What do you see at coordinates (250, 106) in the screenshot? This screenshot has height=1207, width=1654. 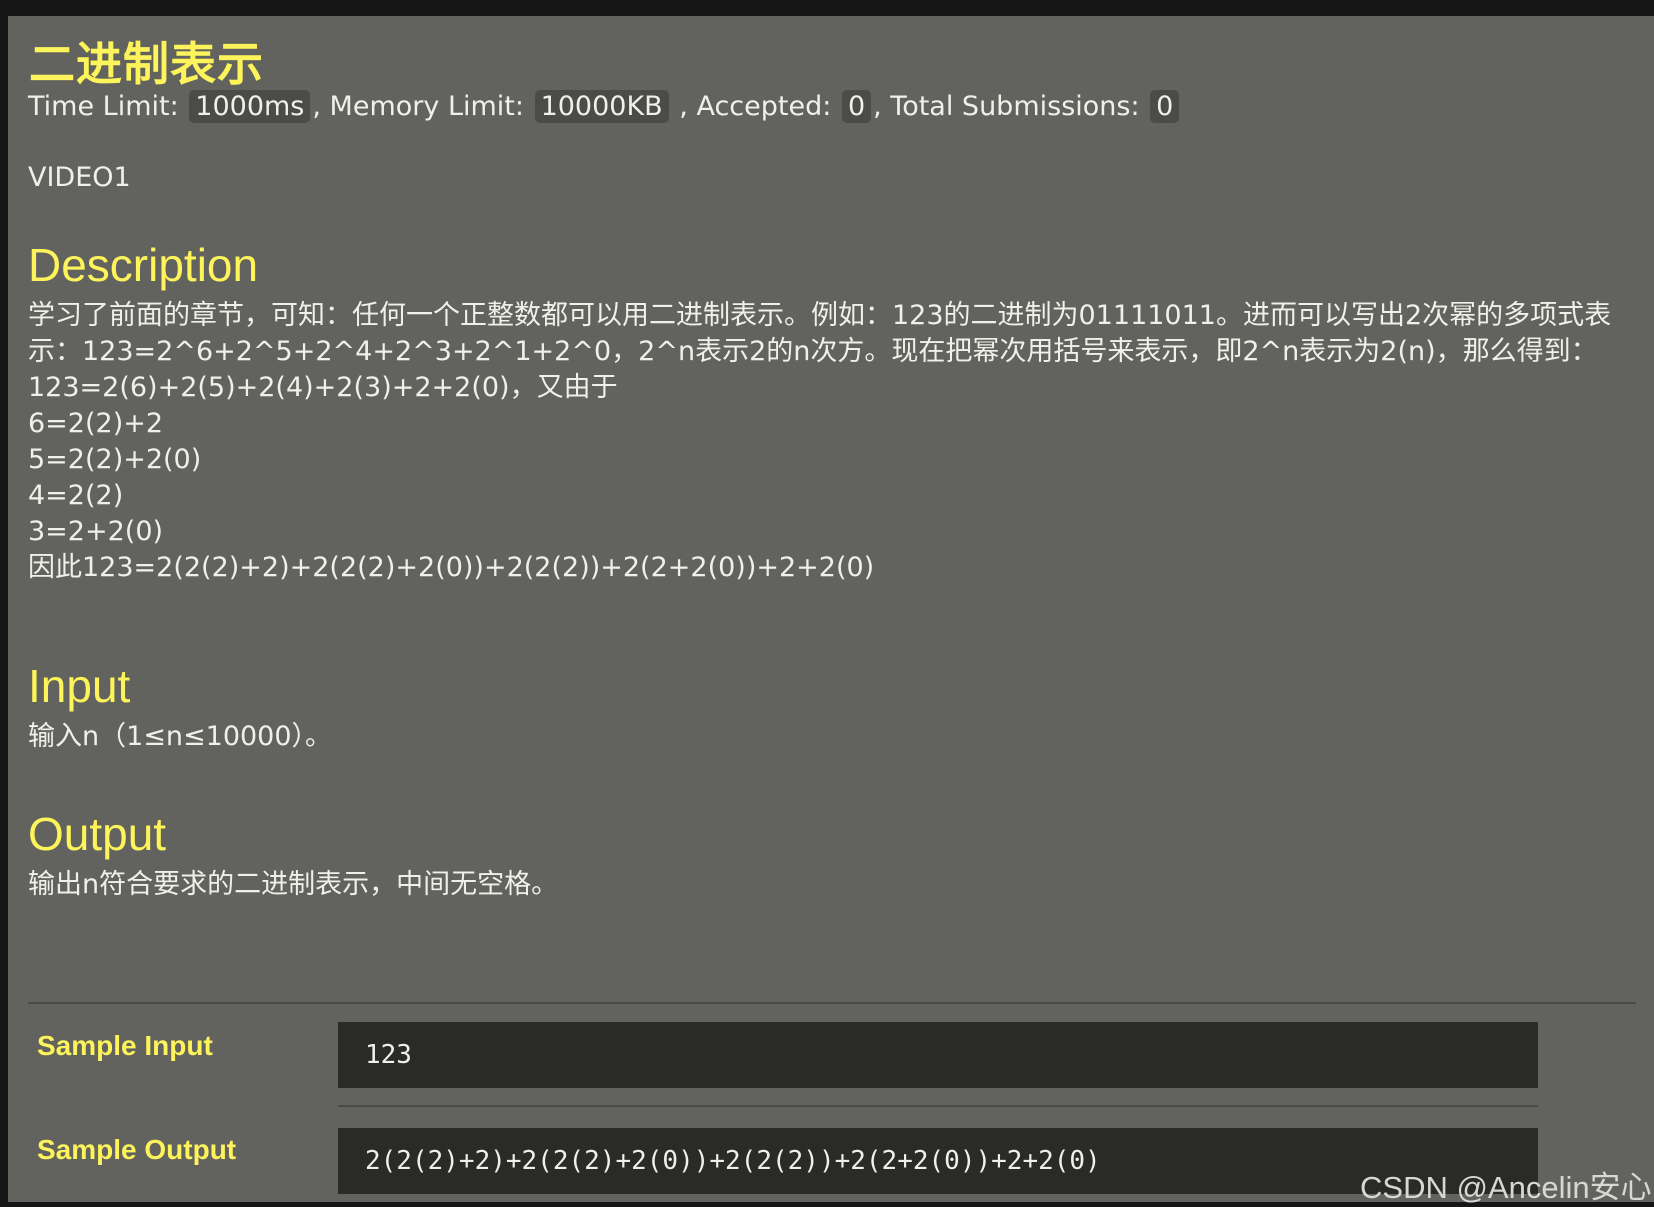 I see `time-limit-value: 1000ms` at bounding box center [250, 106].